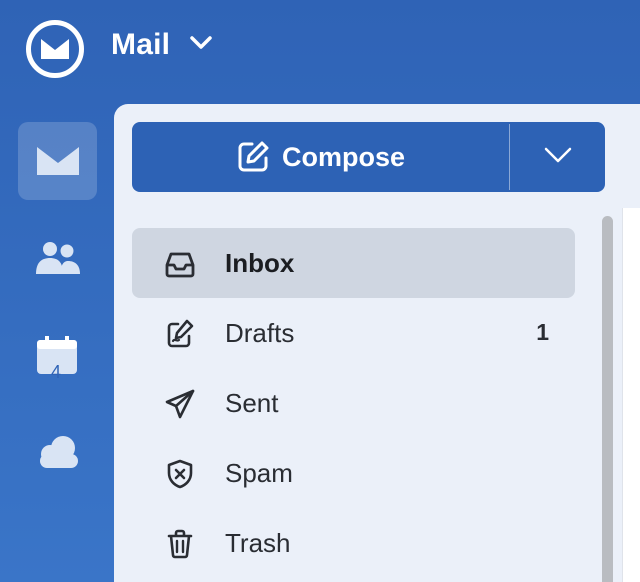  I want to click on rail-cloud, so click(57, 453).